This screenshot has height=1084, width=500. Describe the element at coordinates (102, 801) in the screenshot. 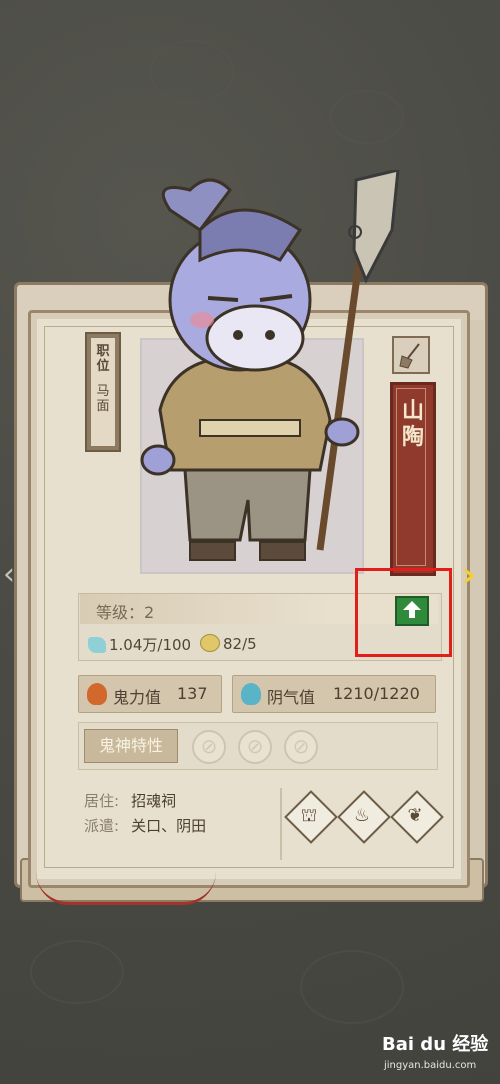

I see `residence-label: 居住:` at that location.